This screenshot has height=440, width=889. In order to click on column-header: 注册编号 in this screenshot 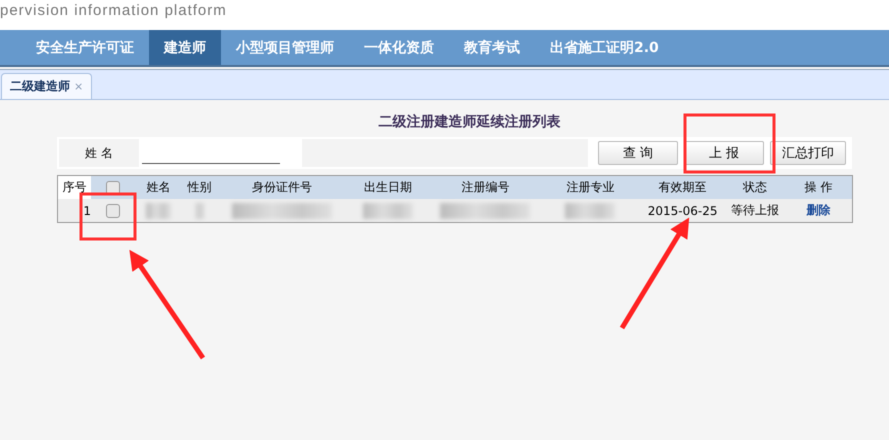, I will do `click(485, 187)`.